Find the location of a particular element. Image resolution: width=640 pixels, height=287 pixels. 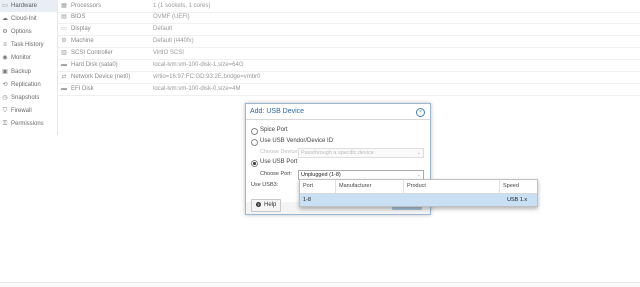

sidebar-item-label: Options is located at coordinates (21, 32).